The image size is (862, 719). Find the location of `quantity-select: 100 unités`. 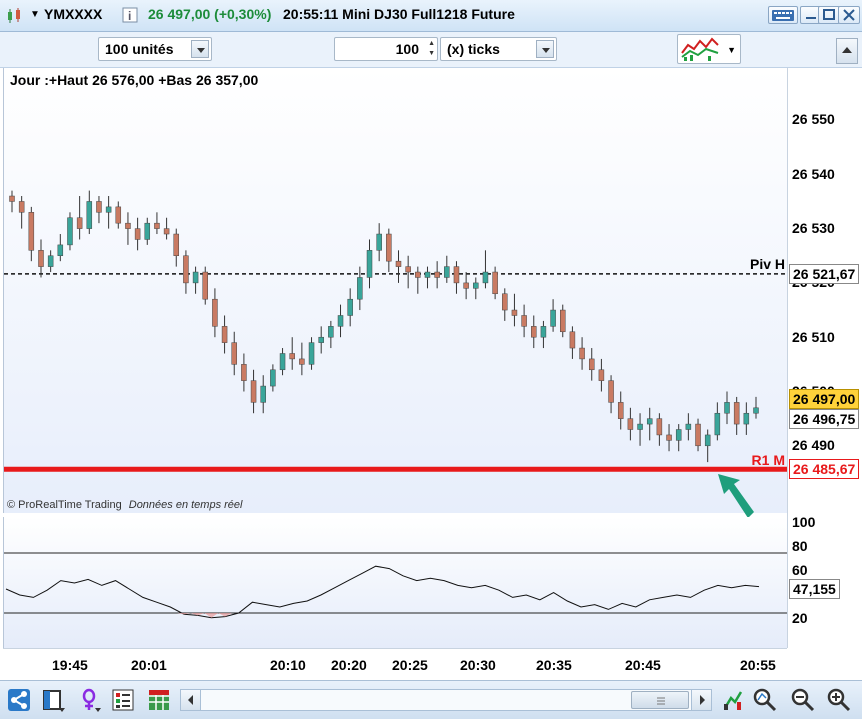

quantity-select: 100 unités is located at coordinates (155, 49).